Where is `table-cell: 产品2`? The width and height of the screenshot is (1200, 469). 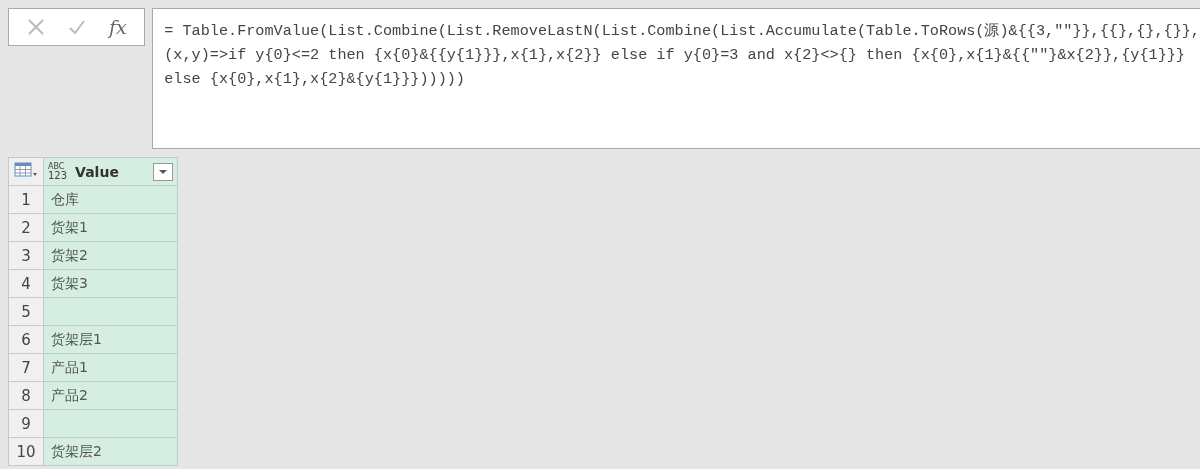
table-cell: 产品2 is located at coordinates (69, 395).